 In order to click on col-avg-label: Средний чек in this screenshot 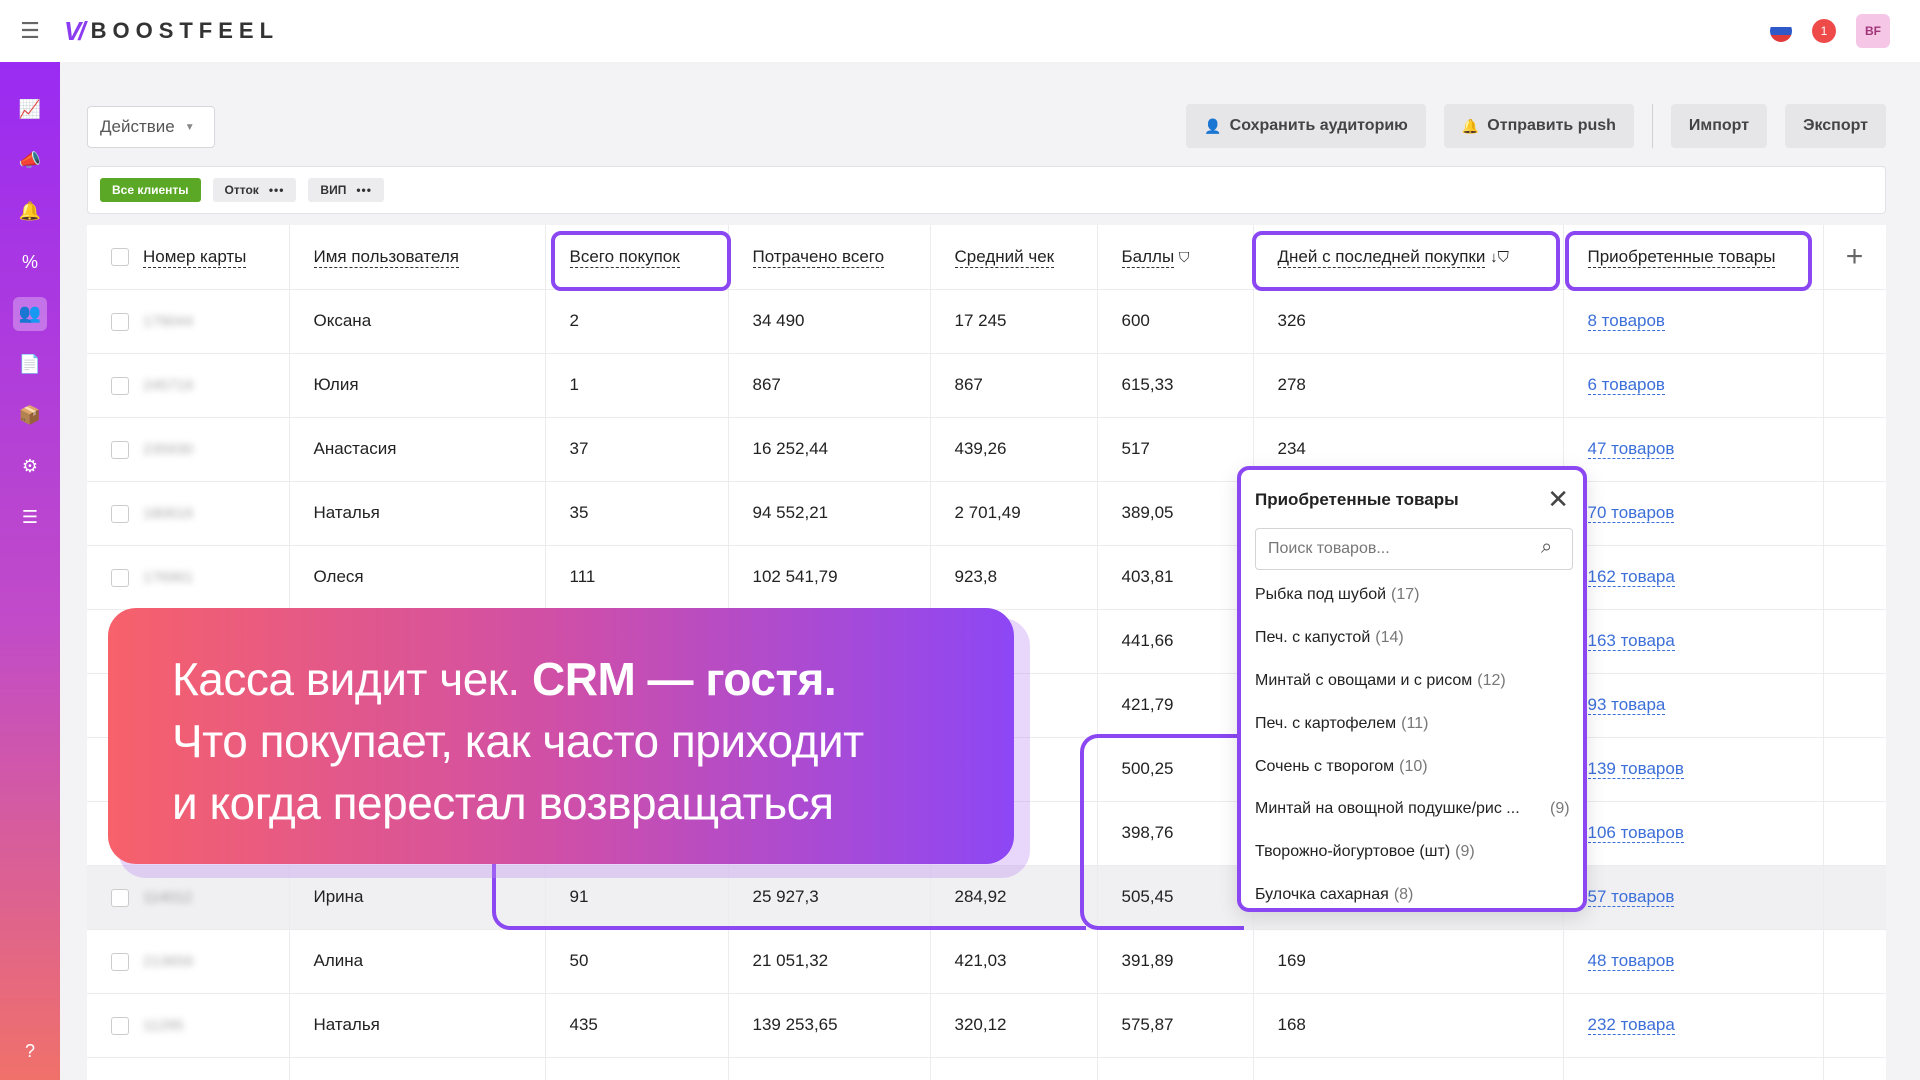, I will do `click(1004, 257)`.